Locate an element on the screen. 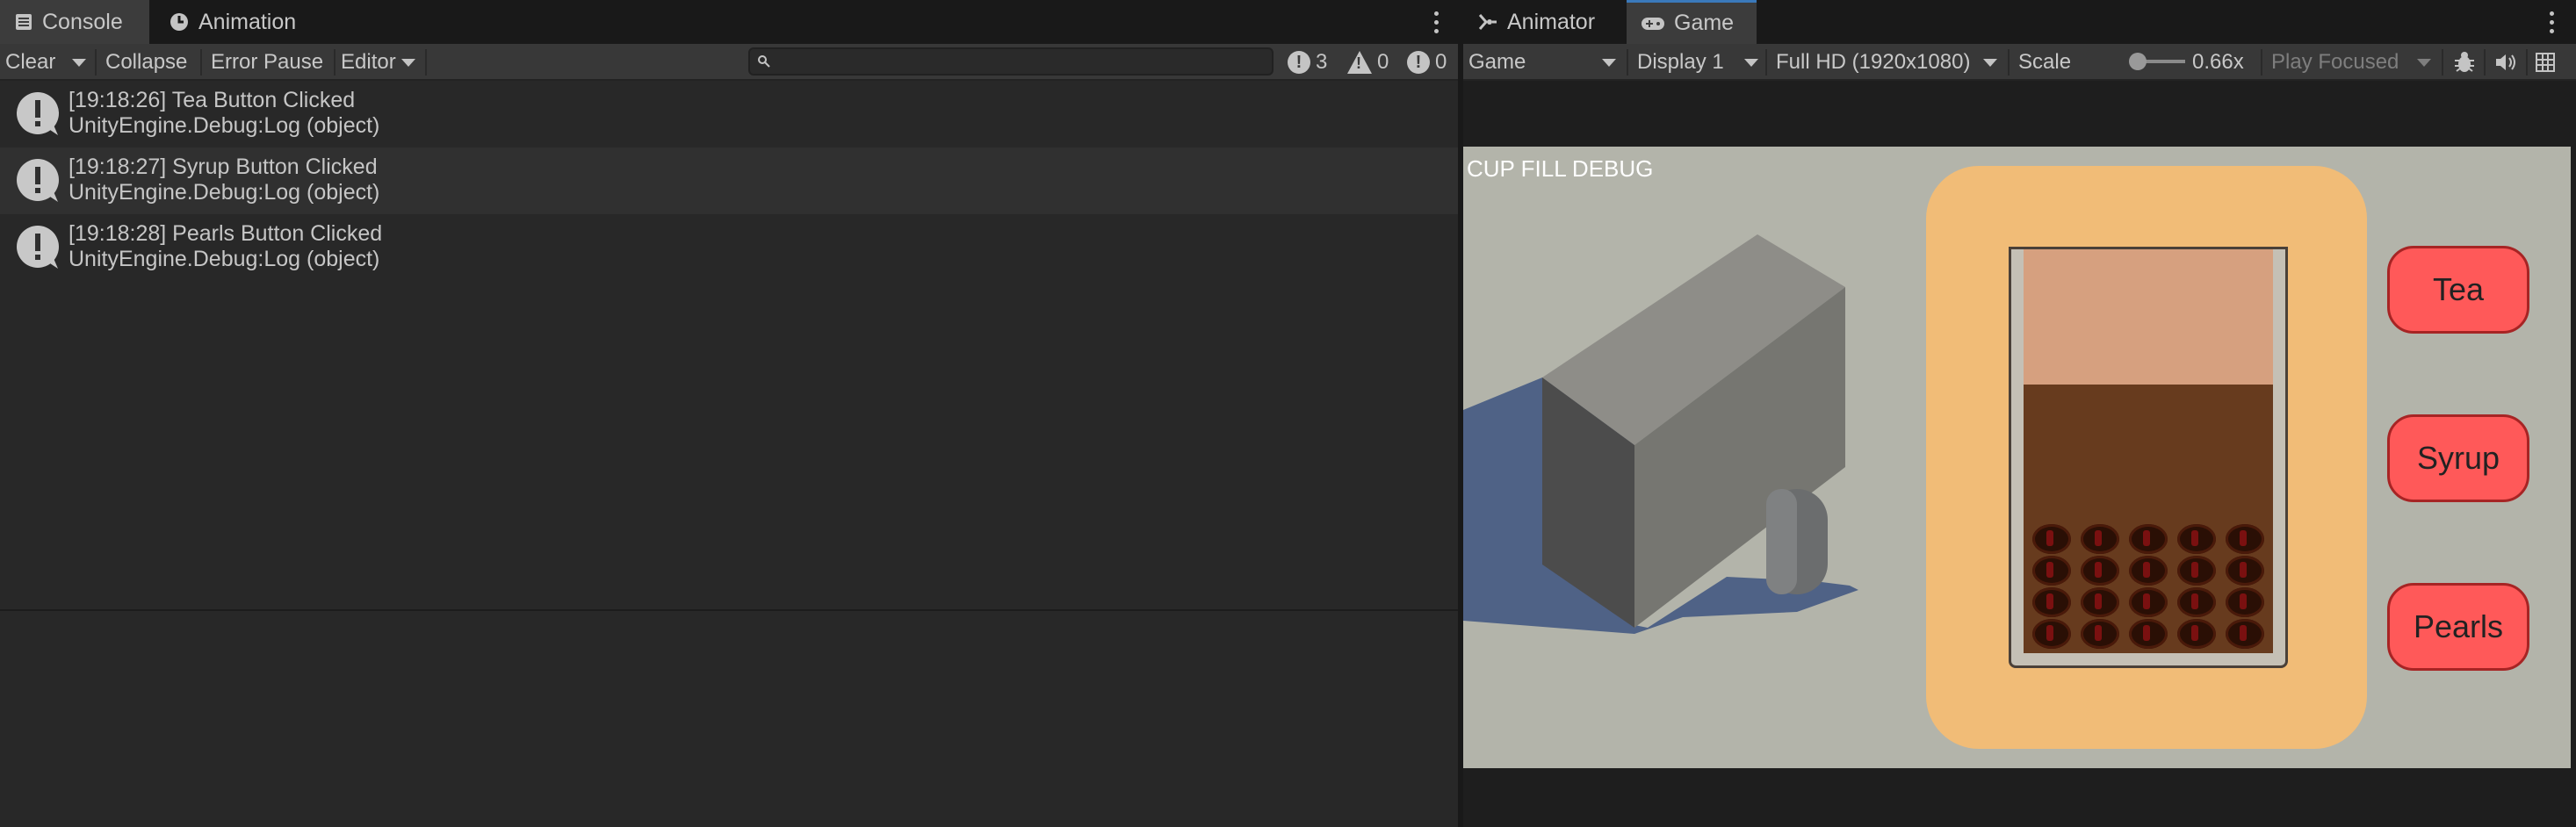  cup-panel is located at coordinates (2146, 457).